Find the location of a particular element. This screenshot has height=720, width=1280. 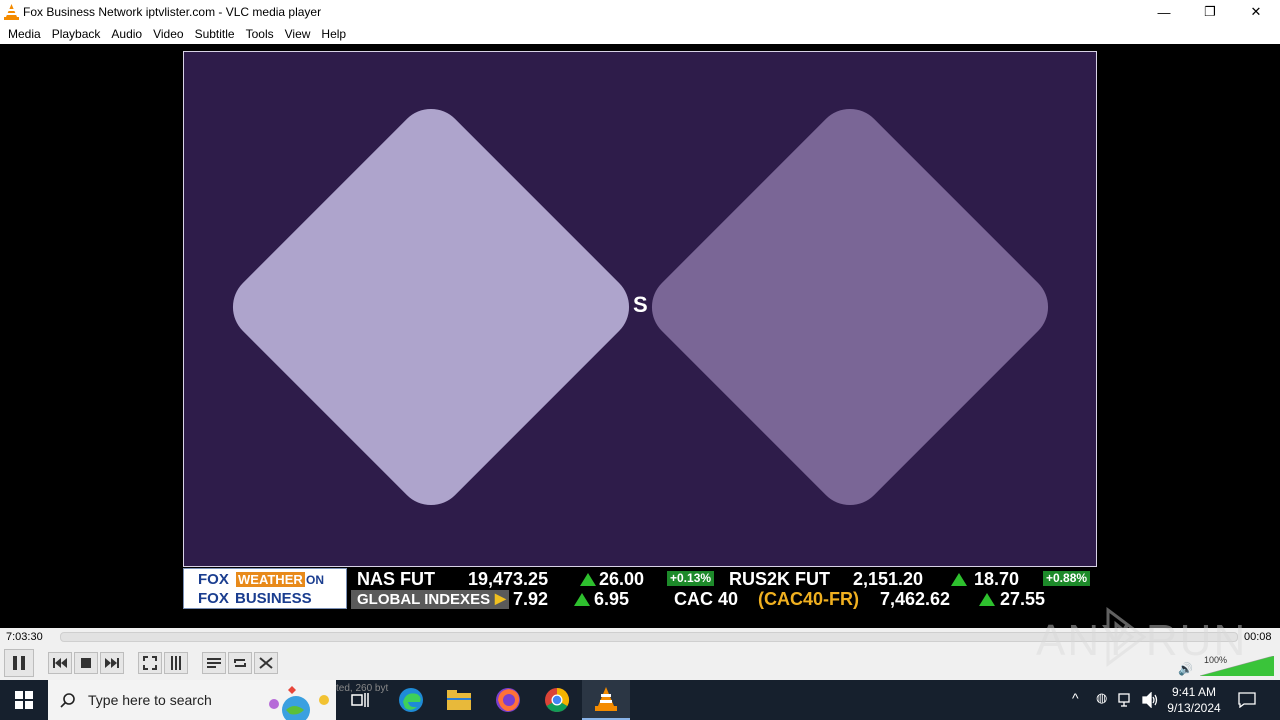

pause-button is located at coordinates (19, 663).